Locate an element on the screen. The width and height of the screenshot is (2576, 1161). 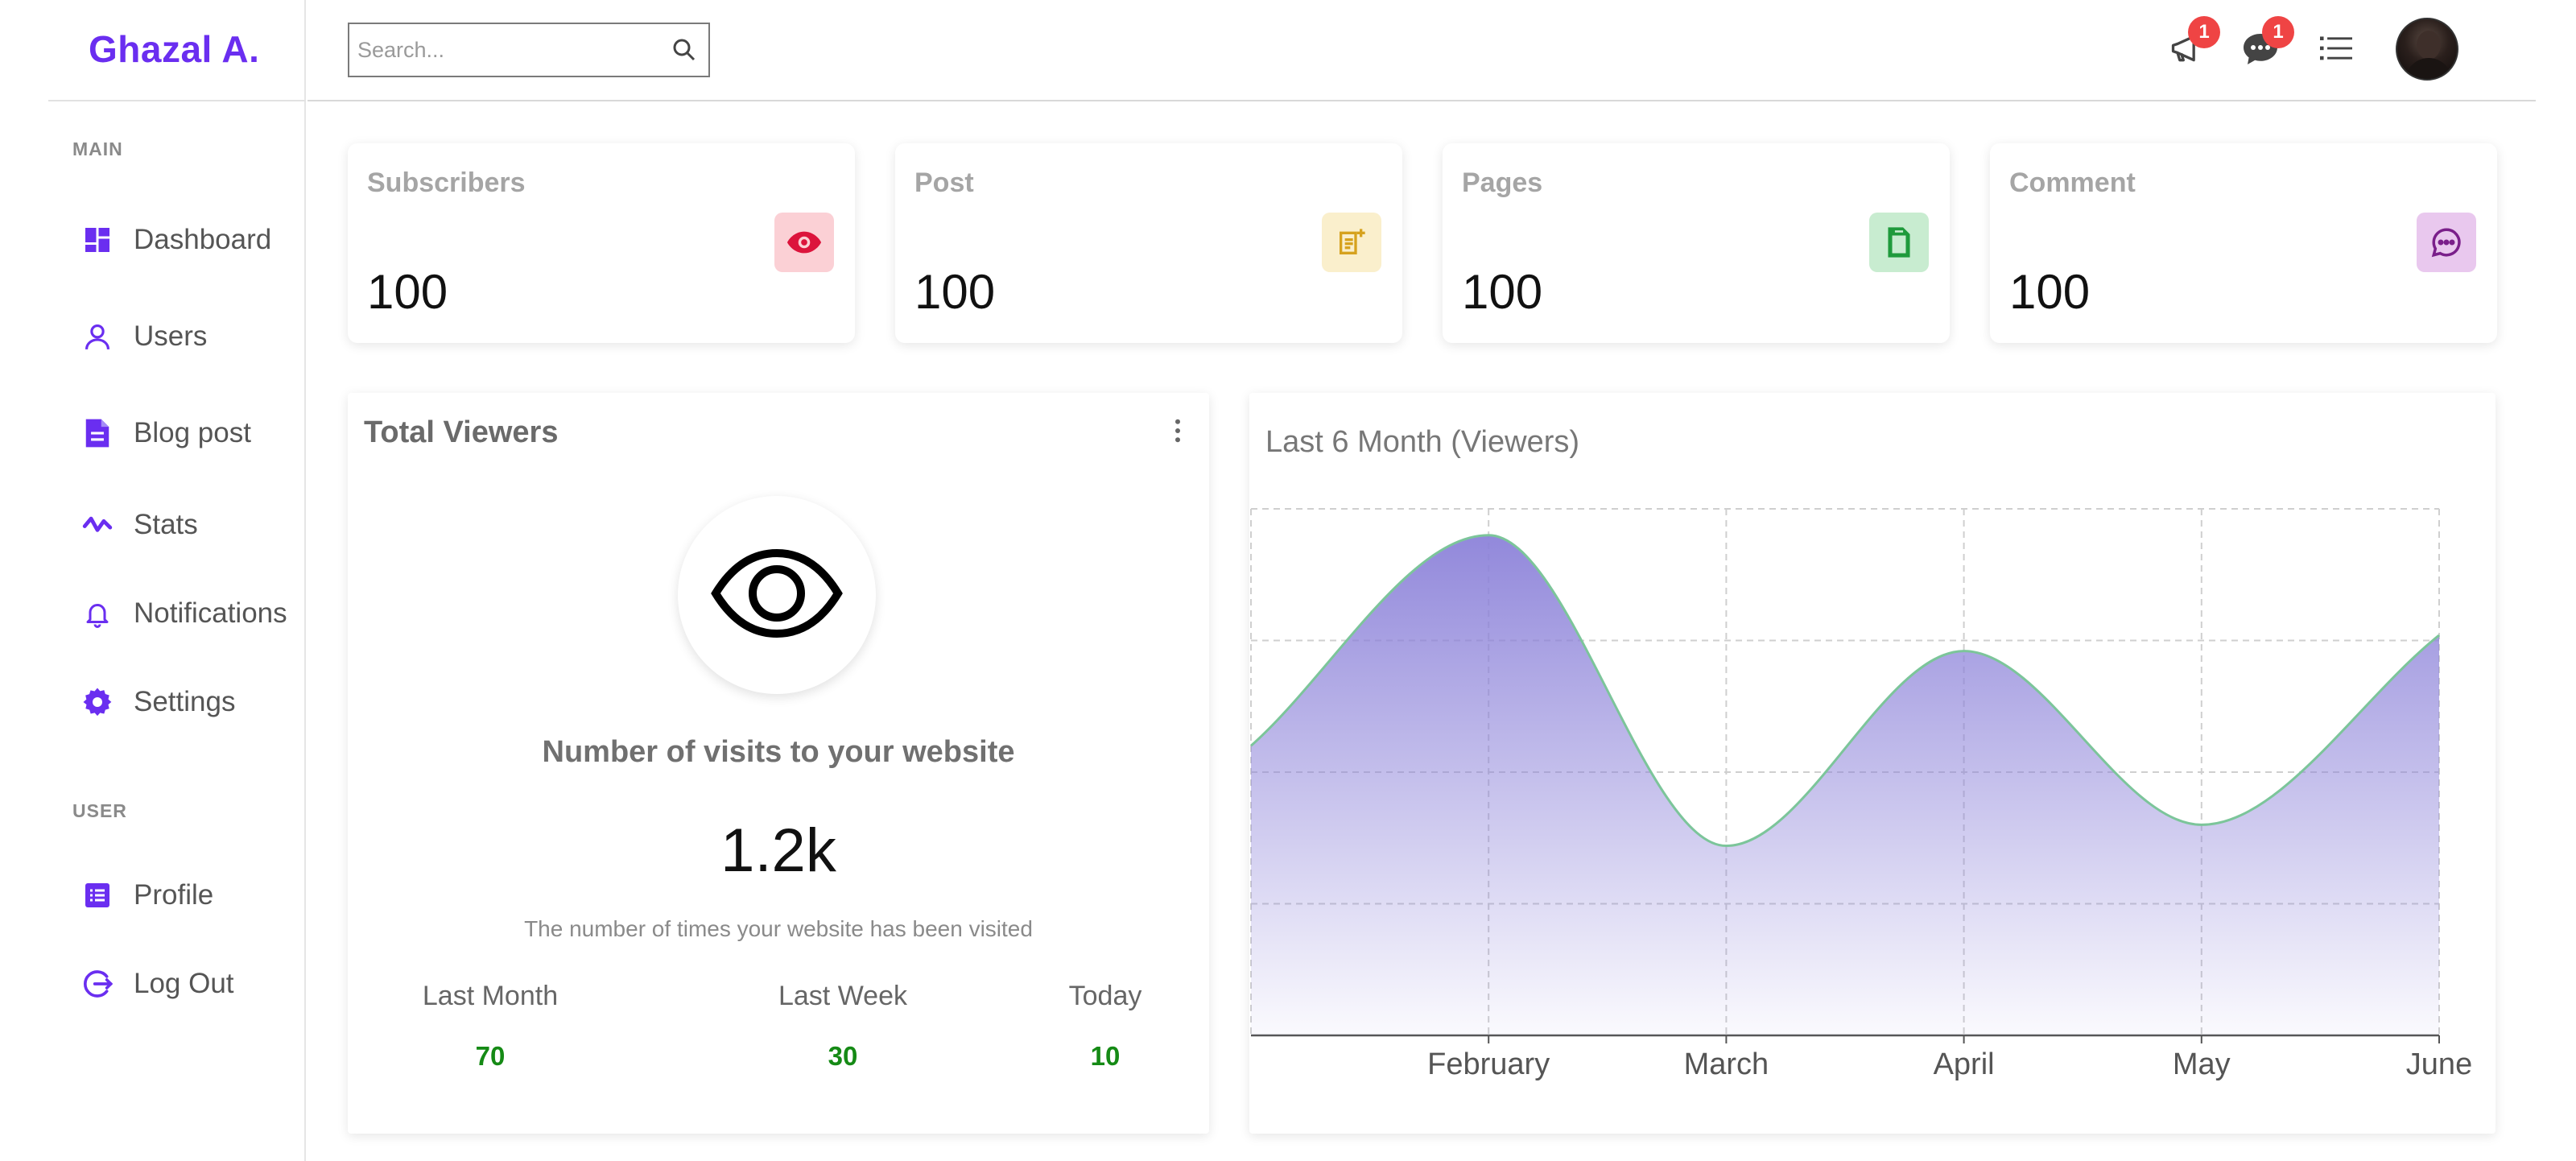
topbar-divider is located at coordinates (1422, 100).